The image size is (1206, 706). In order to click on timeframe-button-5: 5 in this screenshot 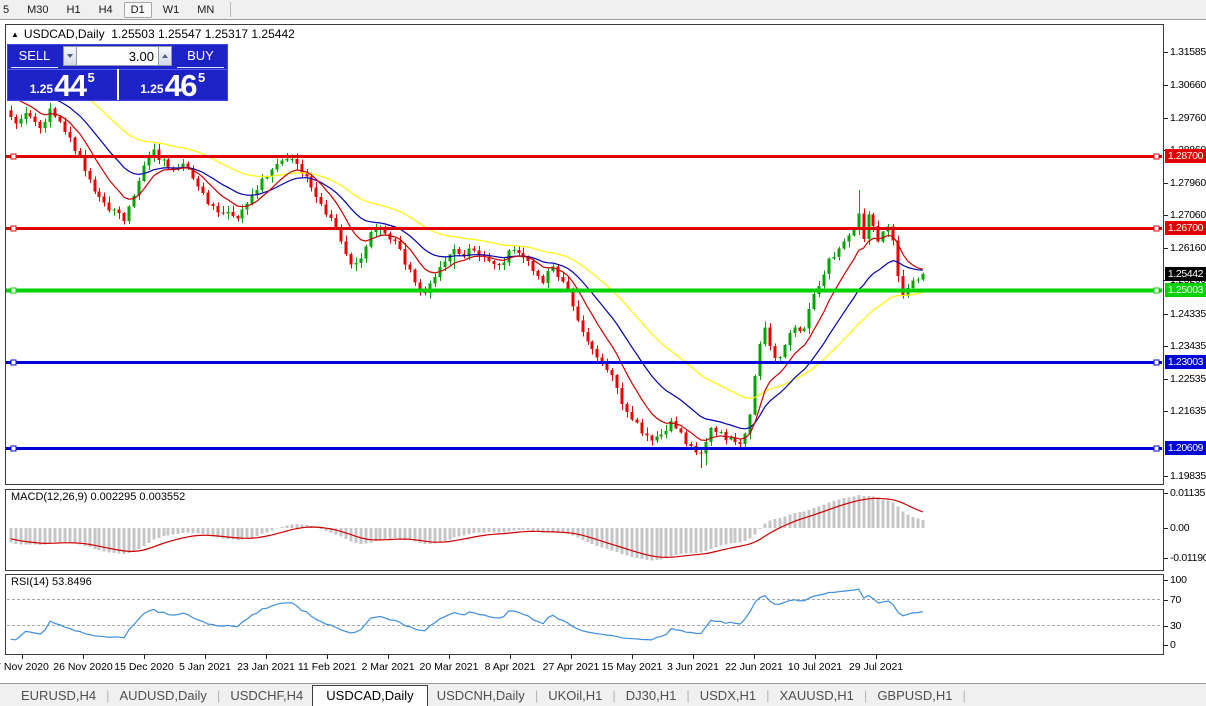, I will do `click(8, 10)`.